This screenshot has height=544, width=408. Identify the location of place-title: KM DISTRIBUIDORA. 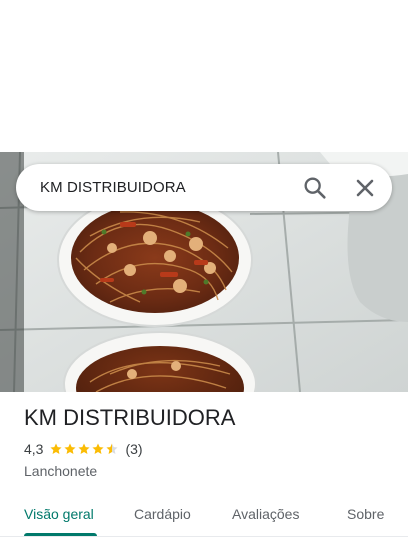
(130, 417).